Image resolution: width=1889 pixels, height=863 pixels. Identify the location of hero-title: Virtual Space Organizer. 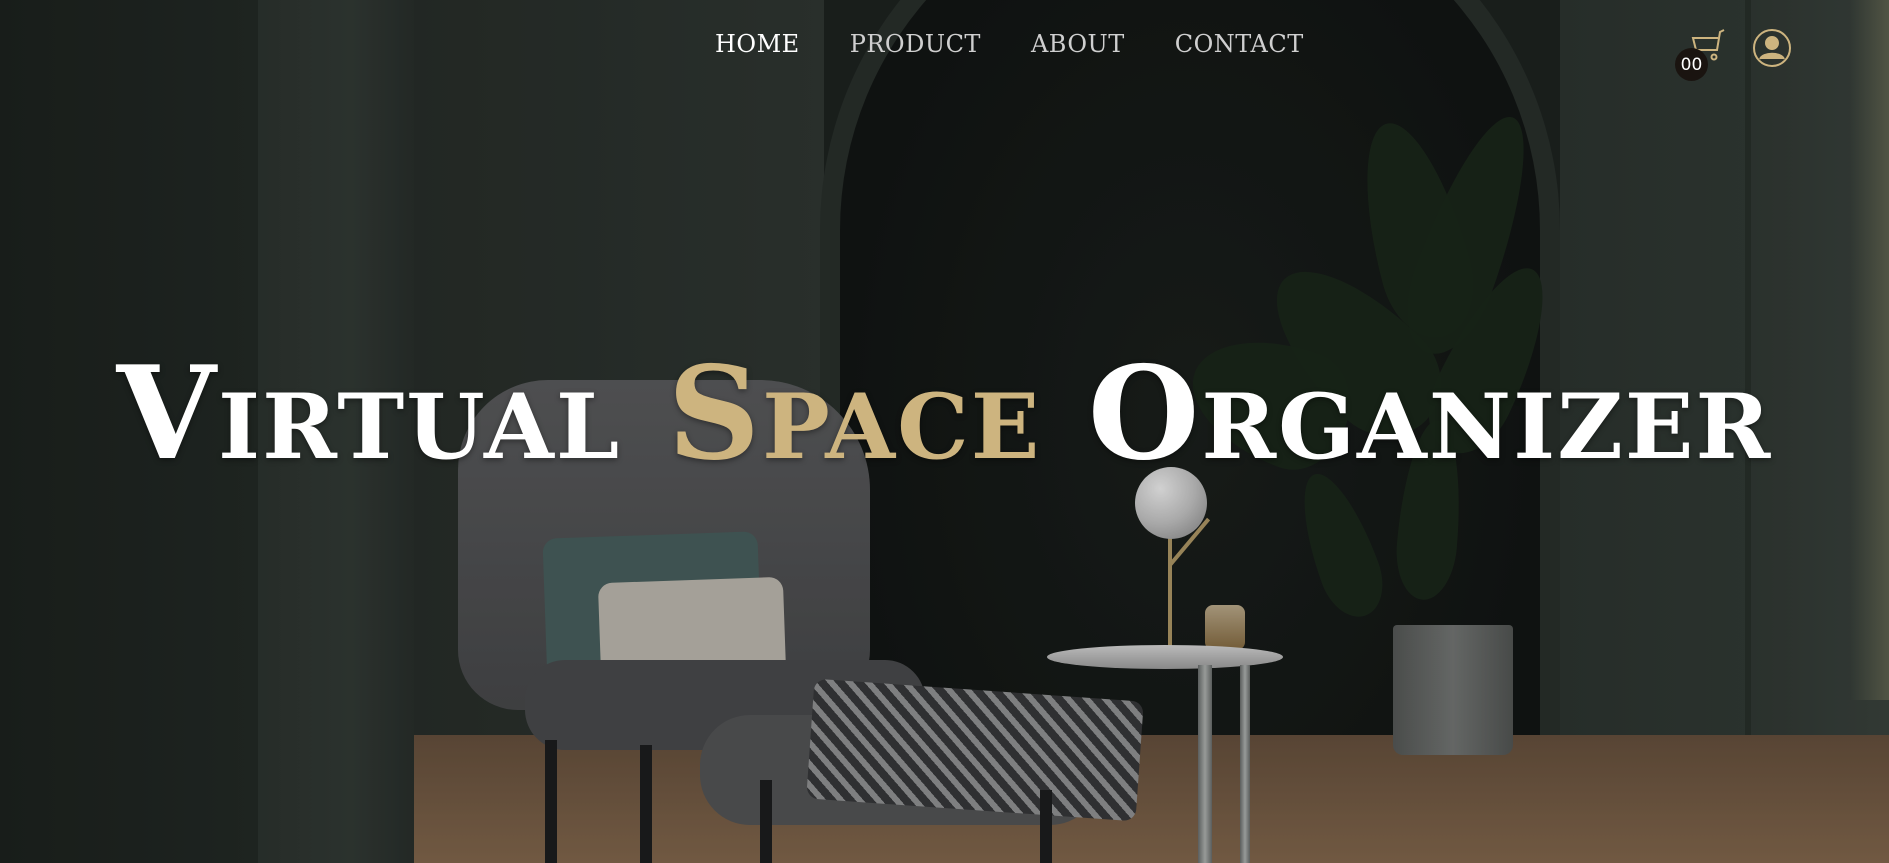
(944, 414).